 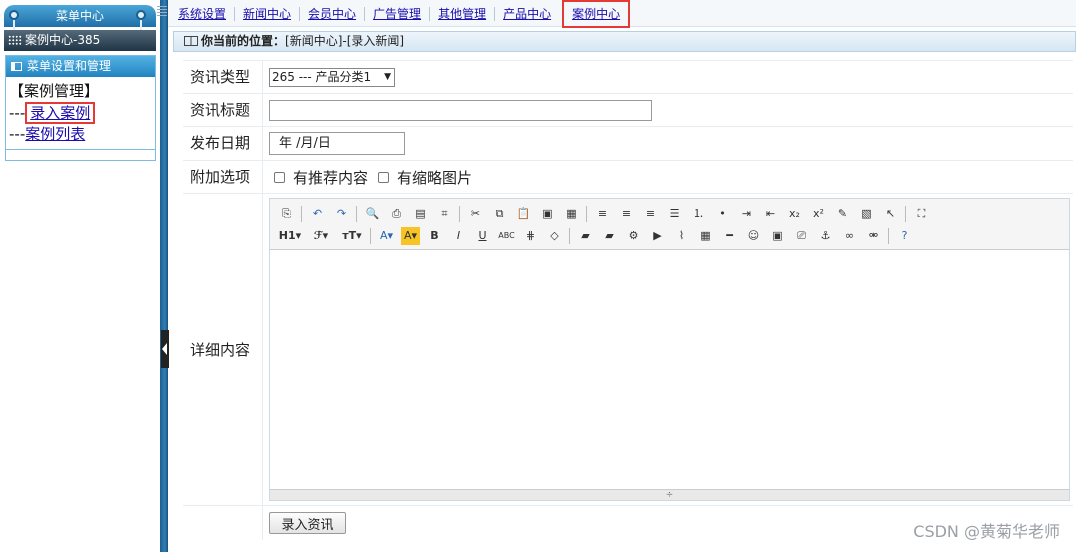 I want to click on row-type: 资讯类型 265 --- 产品分类1 ▼, so click(x=628, y=77).